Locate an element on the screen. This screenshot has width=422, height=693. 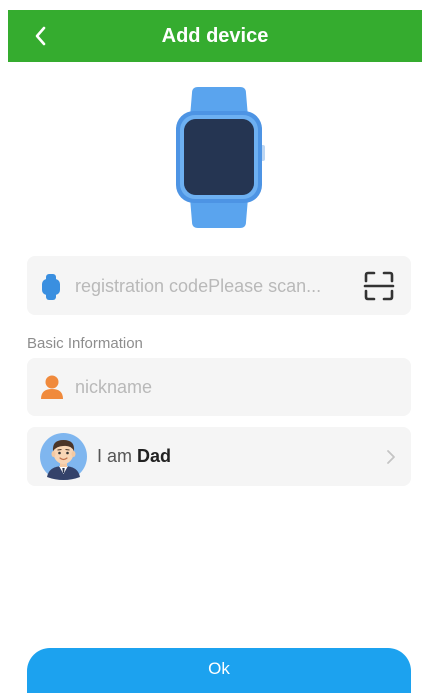
nickname-input is located at coordinates (225, 387).